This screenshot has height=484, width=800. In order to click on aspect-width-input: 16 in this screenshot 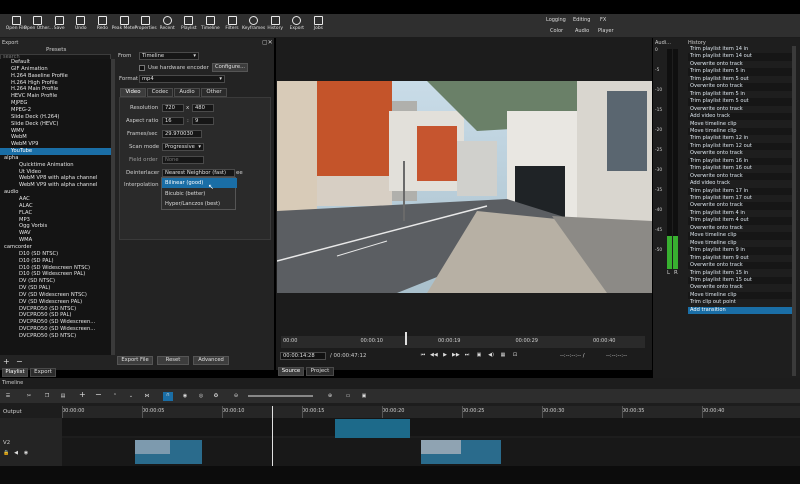, I will do `click(173, 121)`.